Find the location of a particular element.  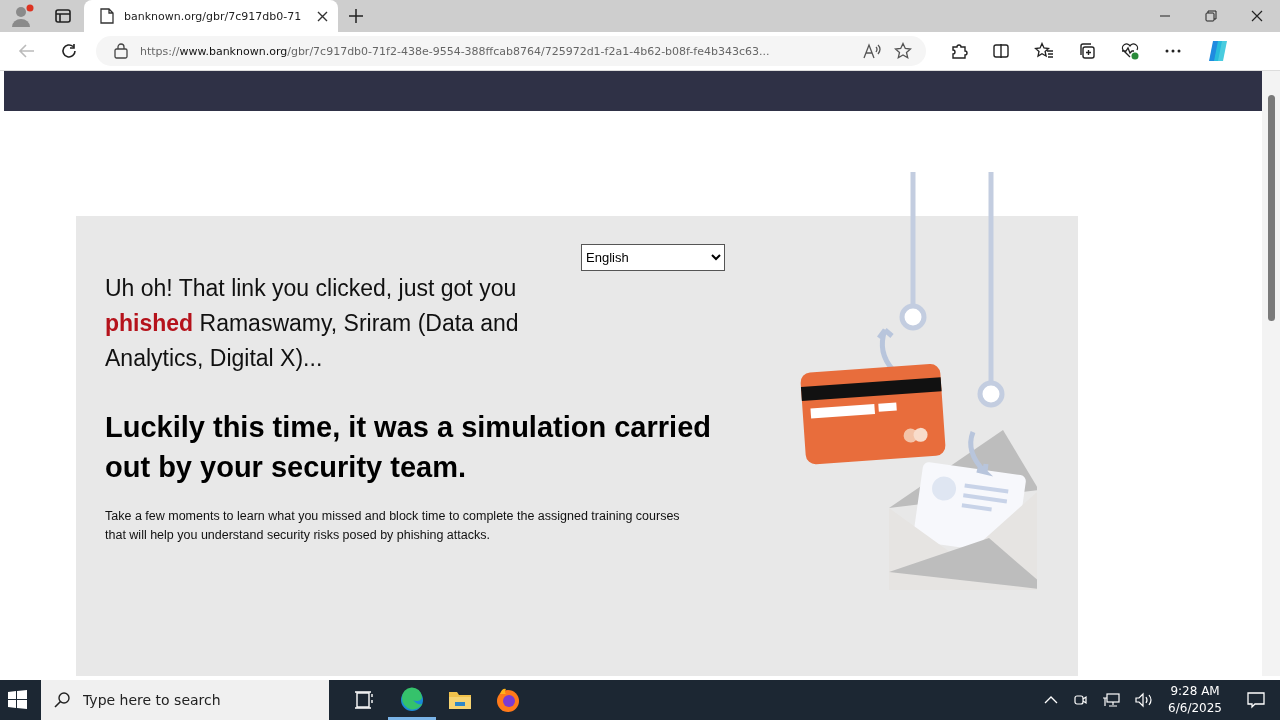

lock-icon is located at coordinates (121, 51).